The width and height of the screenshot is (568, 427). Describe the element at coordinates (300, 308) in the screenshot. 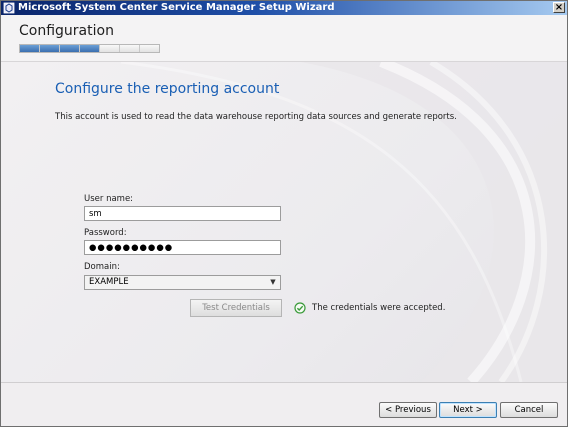

I see `check-circle-icon` at that location.